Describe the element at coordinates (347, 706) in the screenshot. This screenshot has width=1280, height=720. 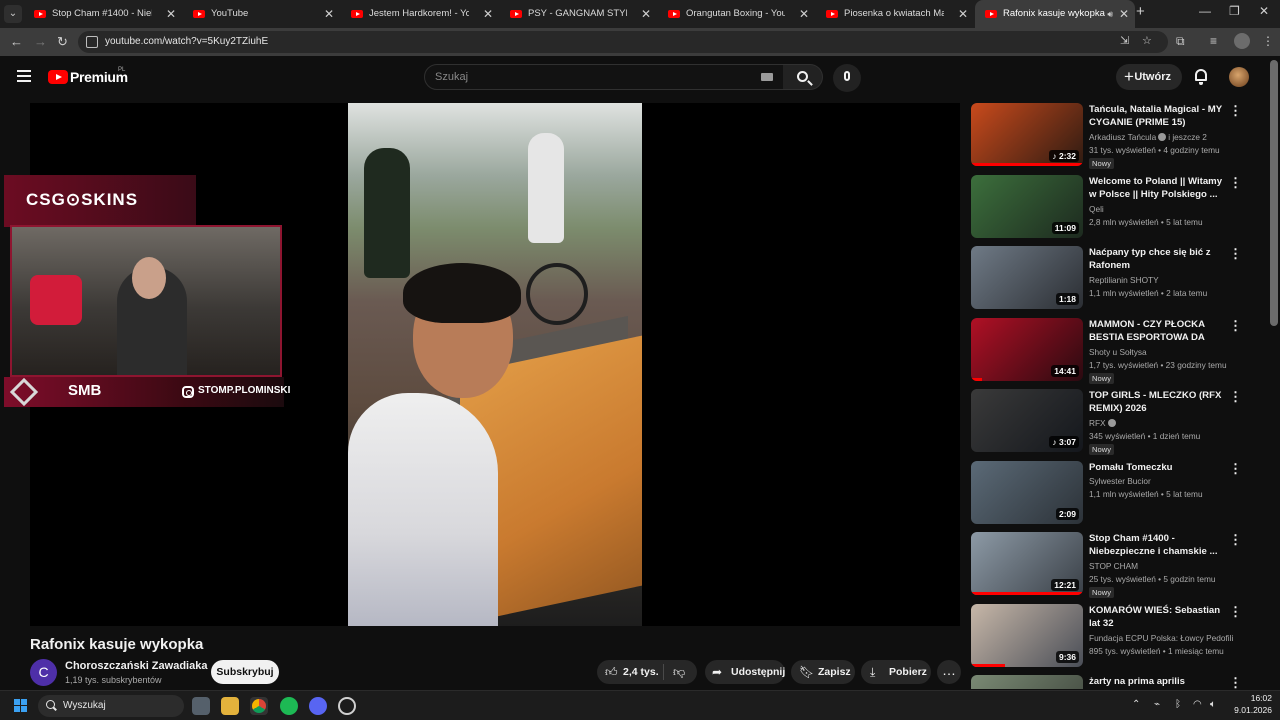
I see `app-icon` at that location.